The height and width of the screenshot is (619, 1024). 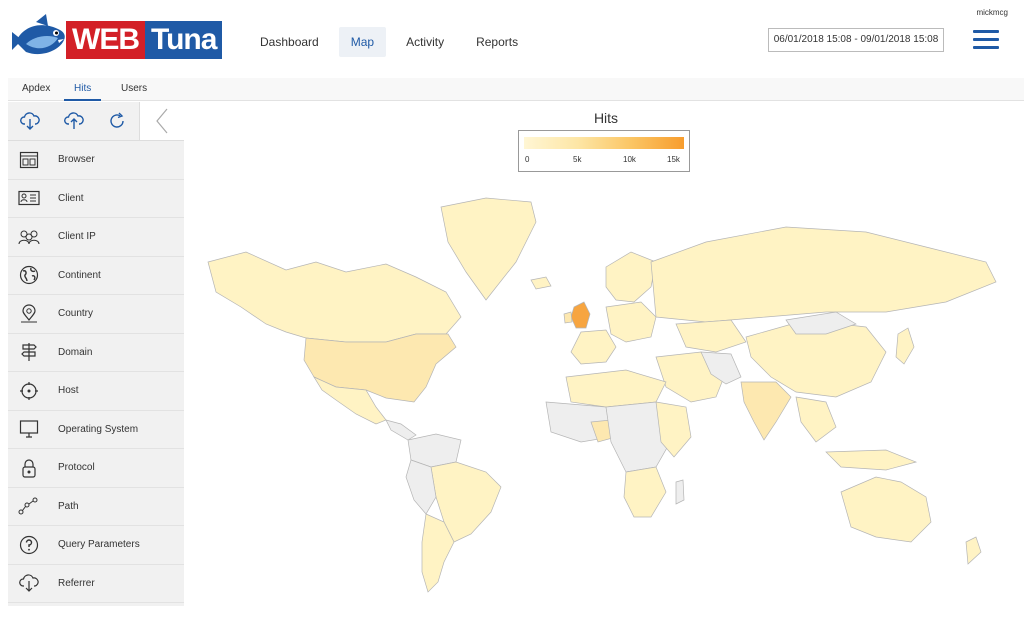 What do you see at coordinates (76, 468) in the screenshot?
I see `sidebar-item-label: Protocol` at bounding box center [76, 468].